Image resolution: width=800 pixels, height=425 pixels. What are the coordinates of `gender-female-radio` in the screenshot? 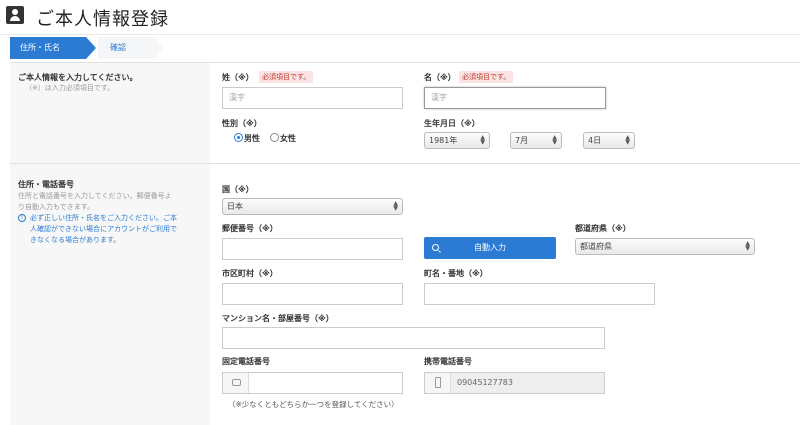 It's located at (274, 137).